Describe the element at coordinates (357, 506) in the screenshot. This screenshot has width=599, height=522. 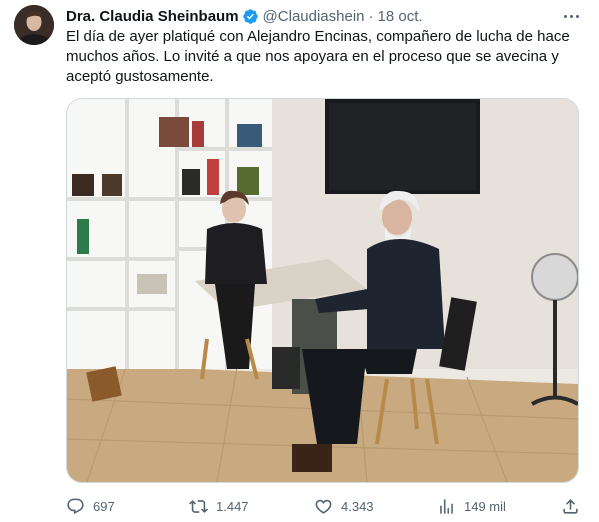
I see `like-count: 4.343` at that location.